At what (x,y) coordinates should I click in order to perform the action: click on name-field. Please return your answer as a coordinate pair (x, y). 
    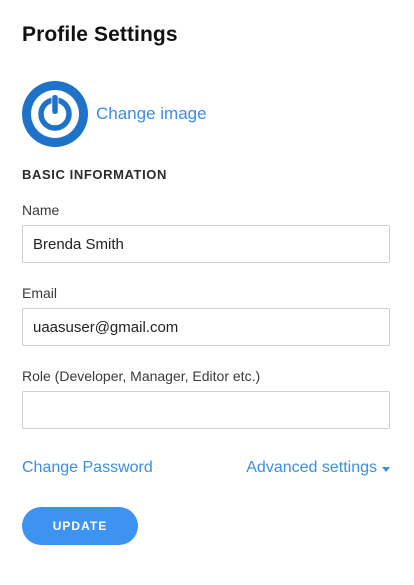
    Looking at the image, I should click on (206, 244).